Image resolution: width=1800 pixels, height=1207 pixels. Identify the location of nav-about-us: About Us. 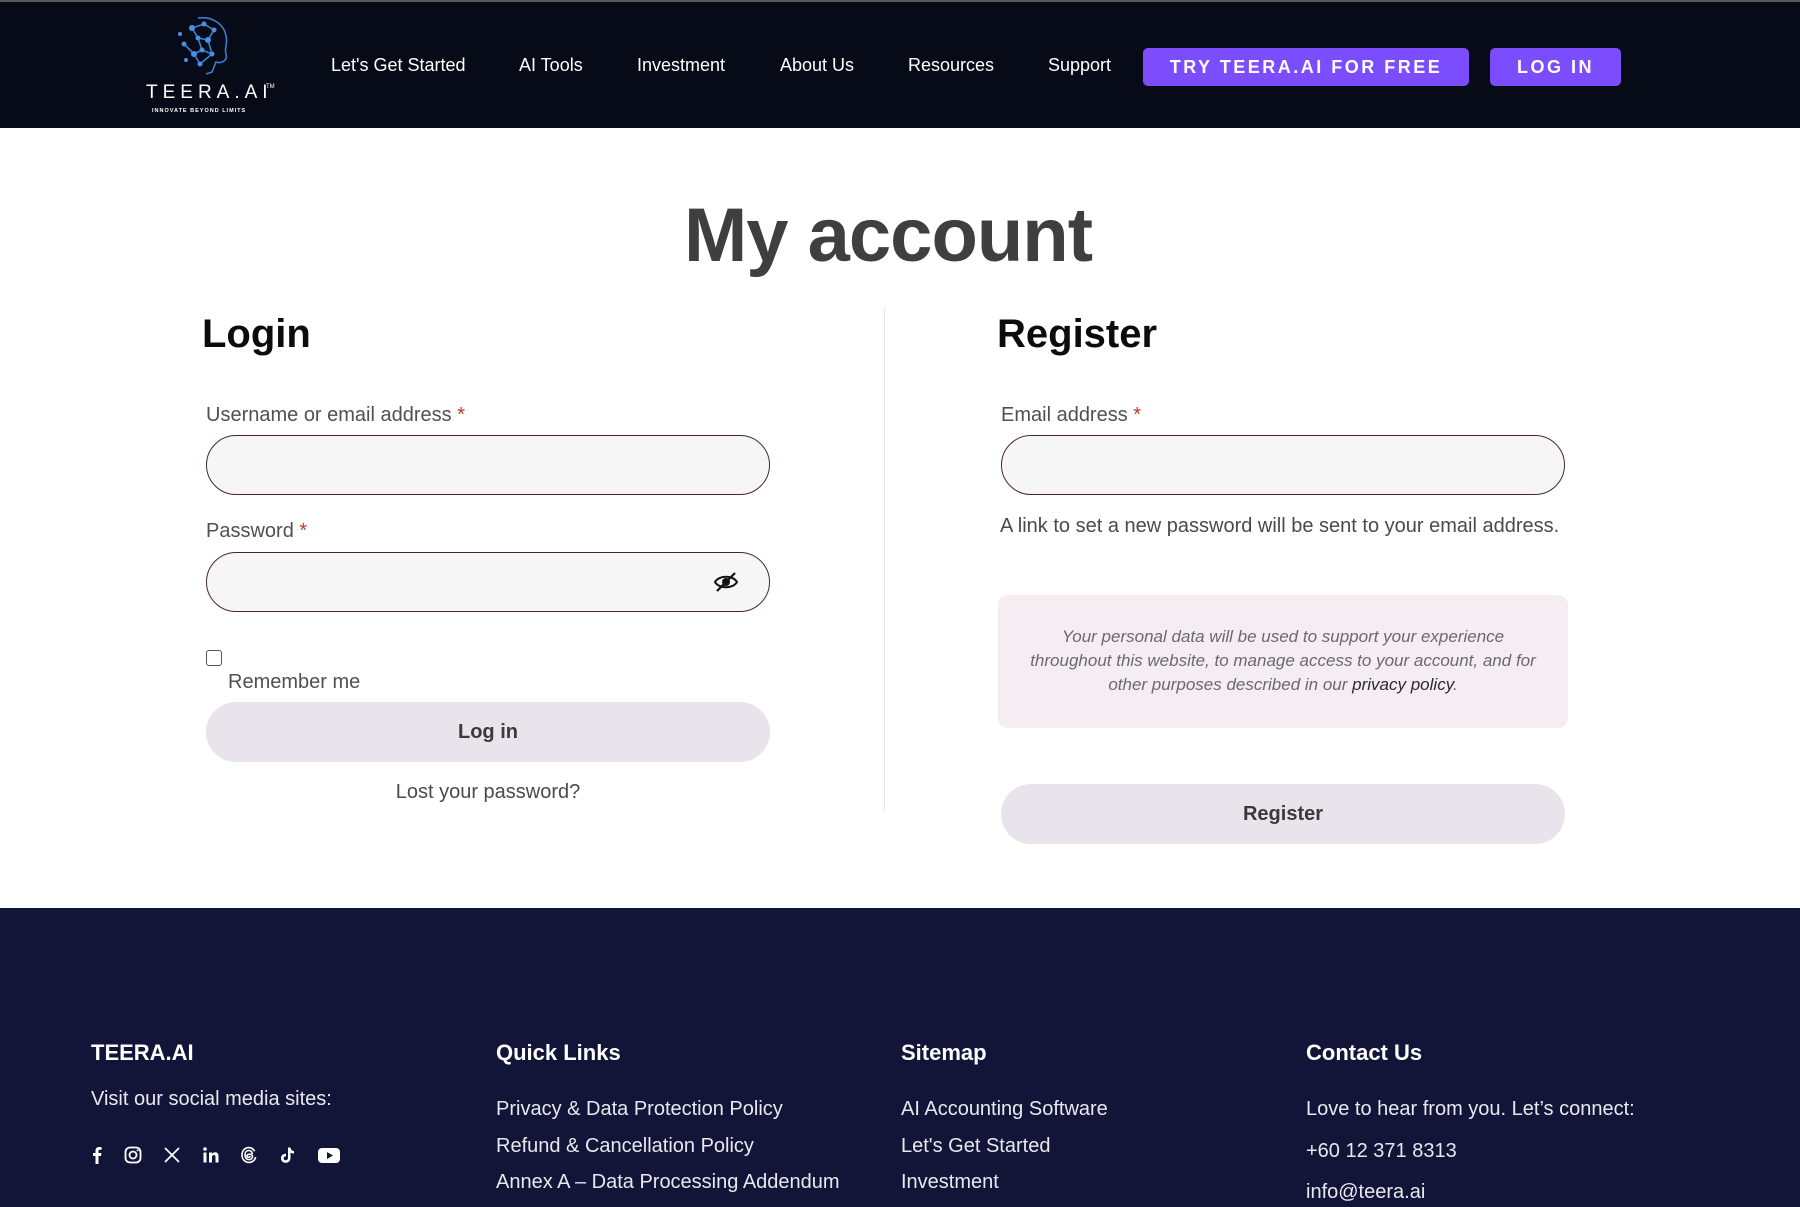
(817, 65).